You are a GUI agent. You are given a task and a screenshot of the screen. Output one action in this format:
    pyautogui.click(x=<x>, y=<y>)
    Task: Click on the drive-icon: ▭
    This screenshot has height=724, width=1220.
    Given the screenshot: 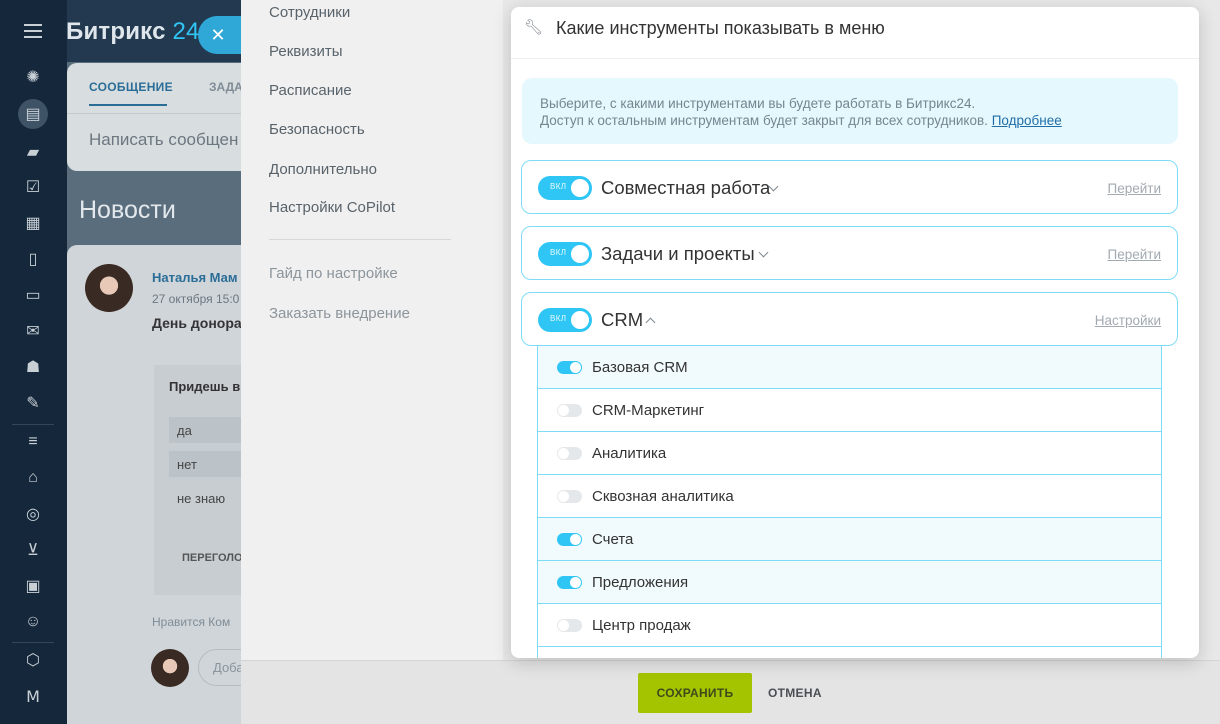 What is the action you would take?
    pyautogui.click(x=33, y=295)
    